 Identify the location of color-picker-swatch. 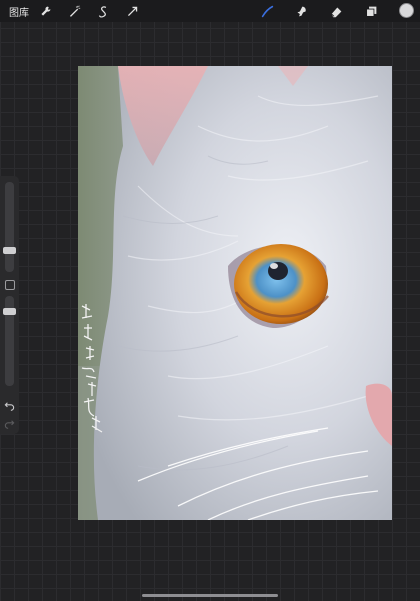
(406, 10).